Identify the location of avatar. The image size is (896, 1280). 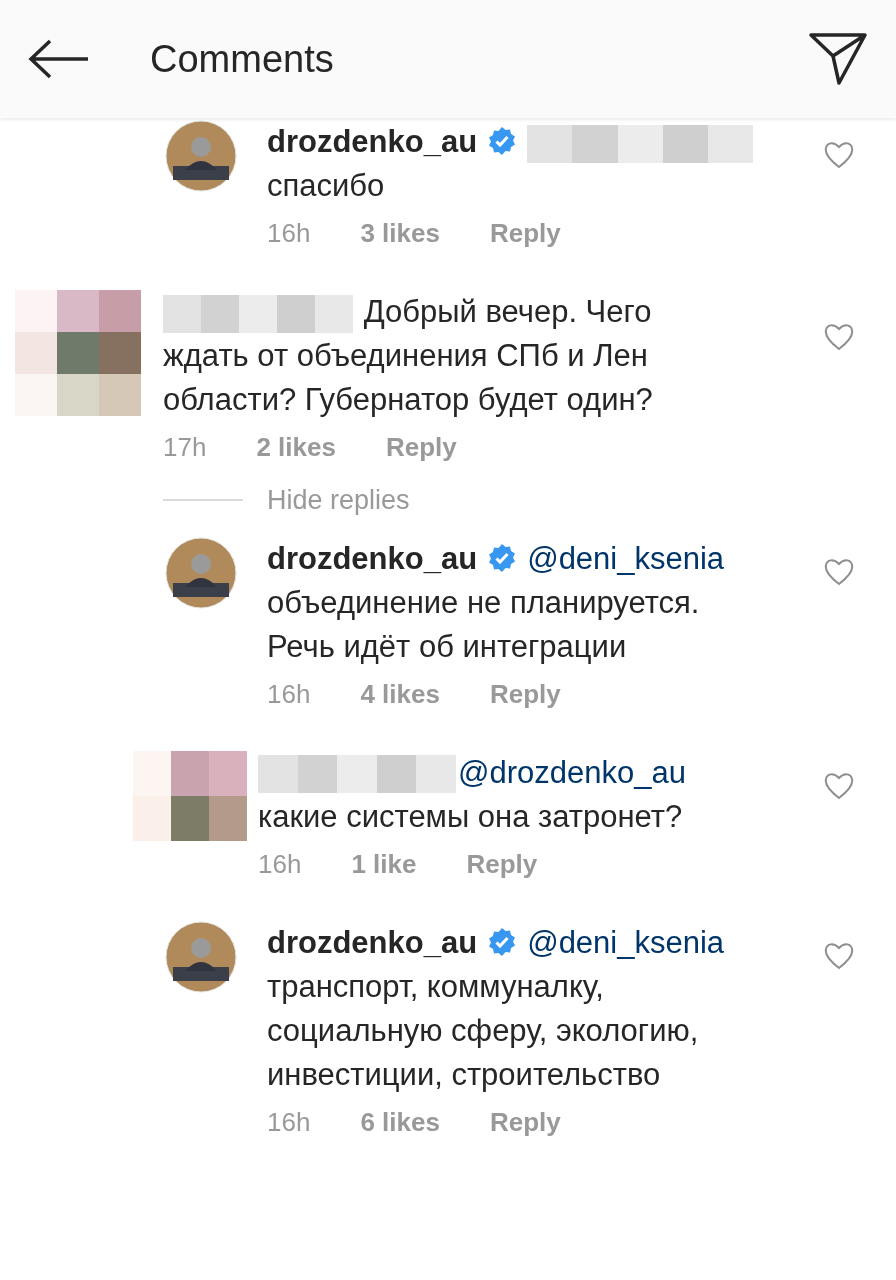
(201, 156).